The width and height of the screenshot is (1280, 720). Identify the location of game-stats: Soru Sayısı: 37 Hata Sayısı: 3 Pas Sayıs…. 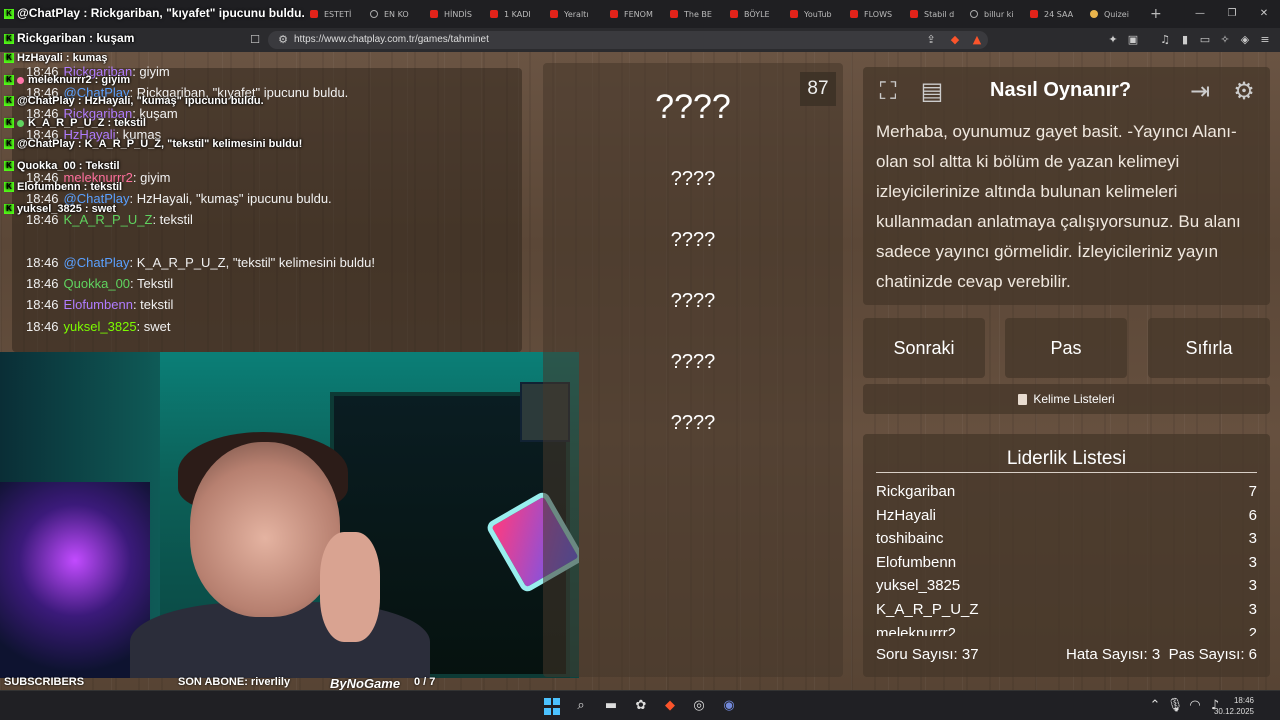
(1066, 656).